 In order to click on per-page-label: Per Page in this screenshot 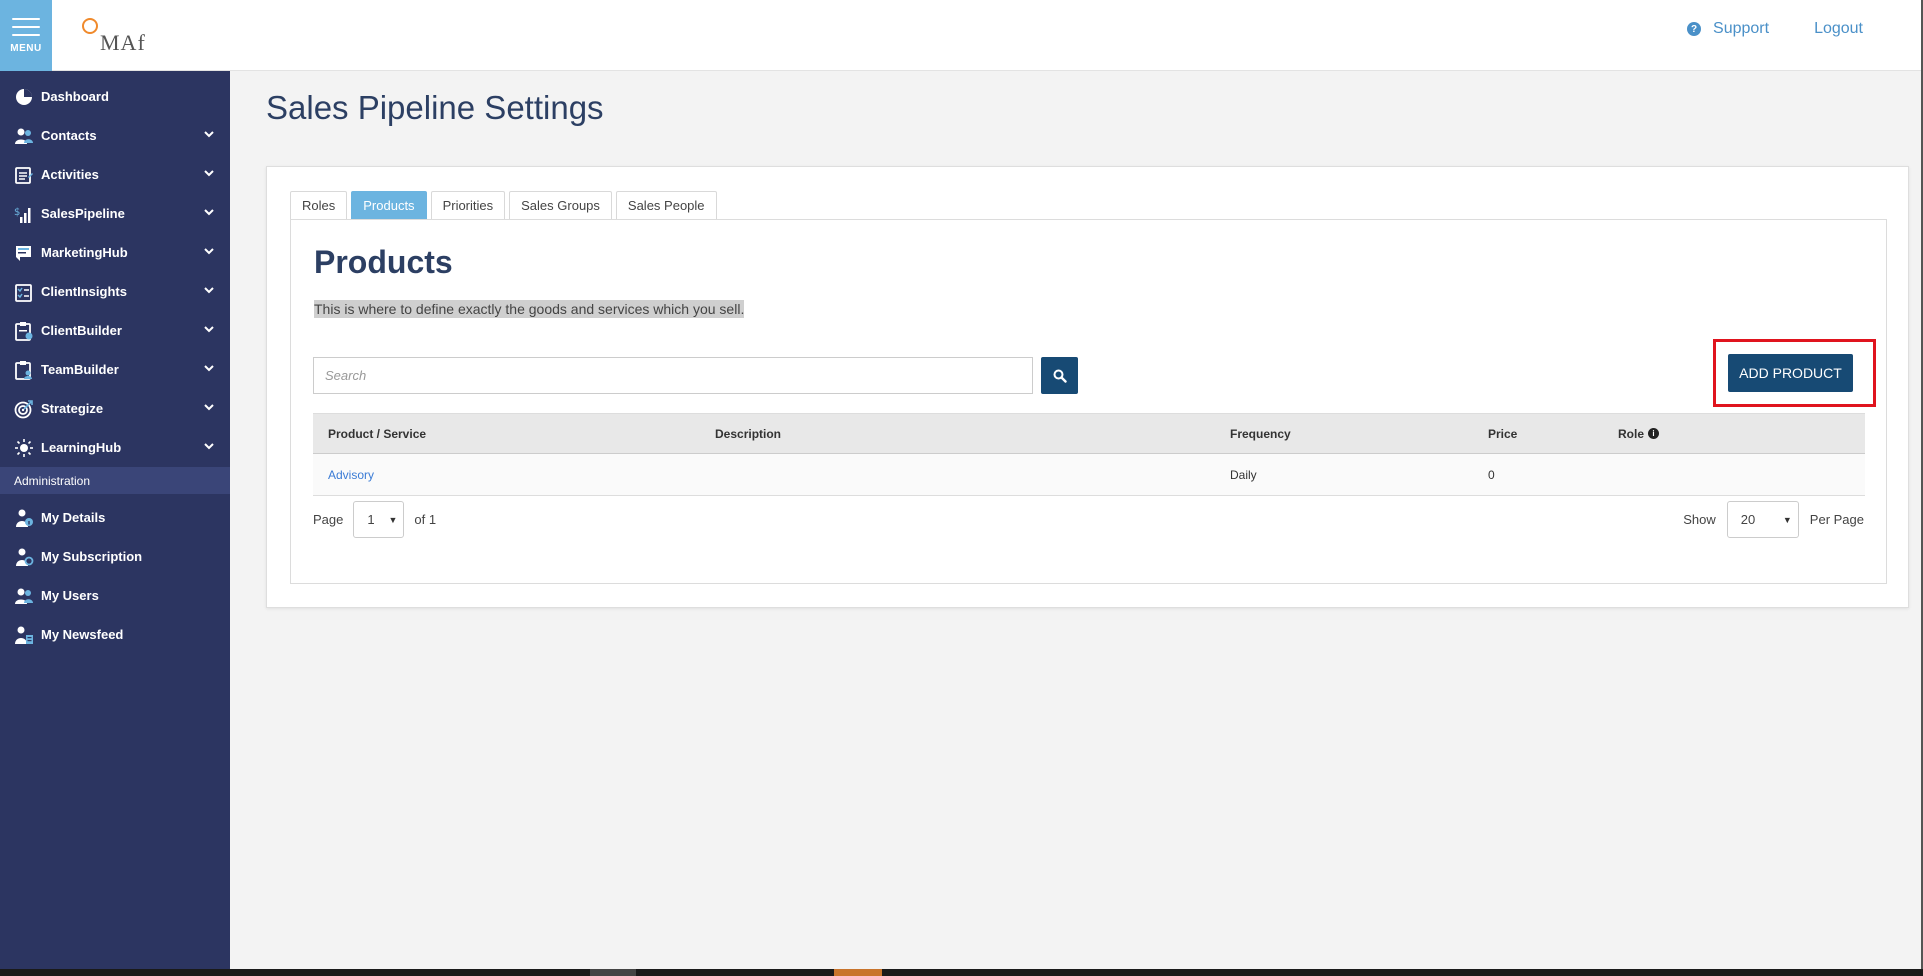, I will do `click(1836, 519)`.